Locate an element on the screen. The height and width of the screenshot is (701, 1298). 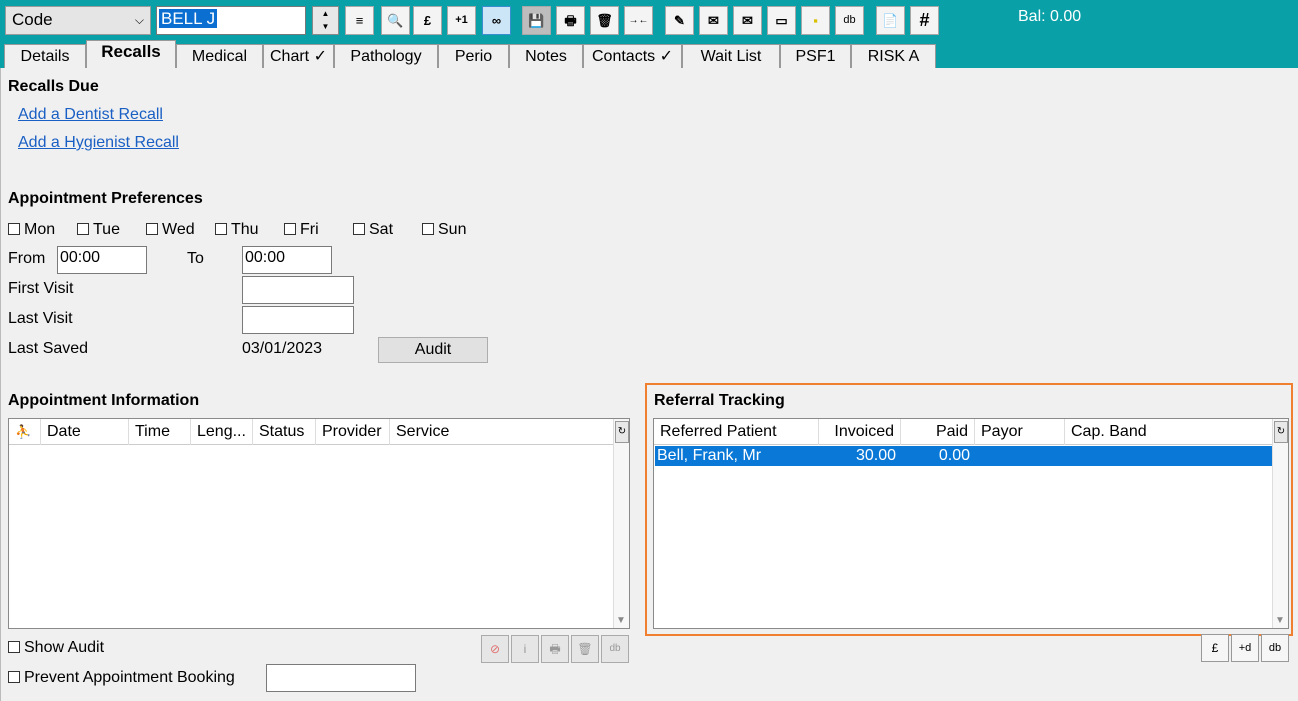
link-icon: ∞ is located at coordinates (496, 20).